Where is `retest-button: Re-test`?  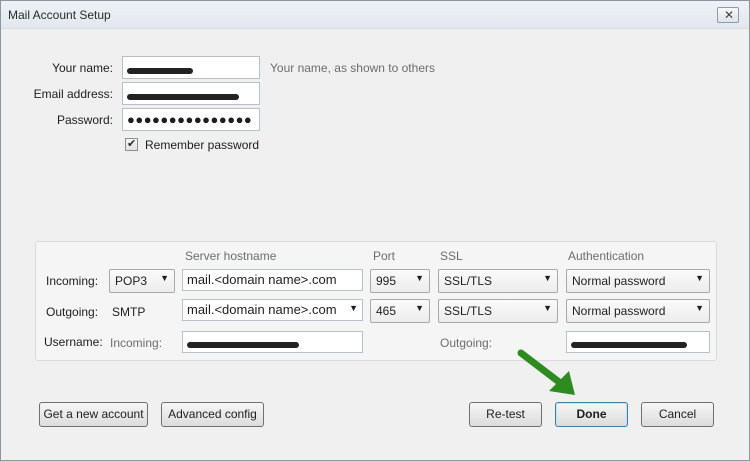 retest-button: Re-test is located at coordinates (505, 414).